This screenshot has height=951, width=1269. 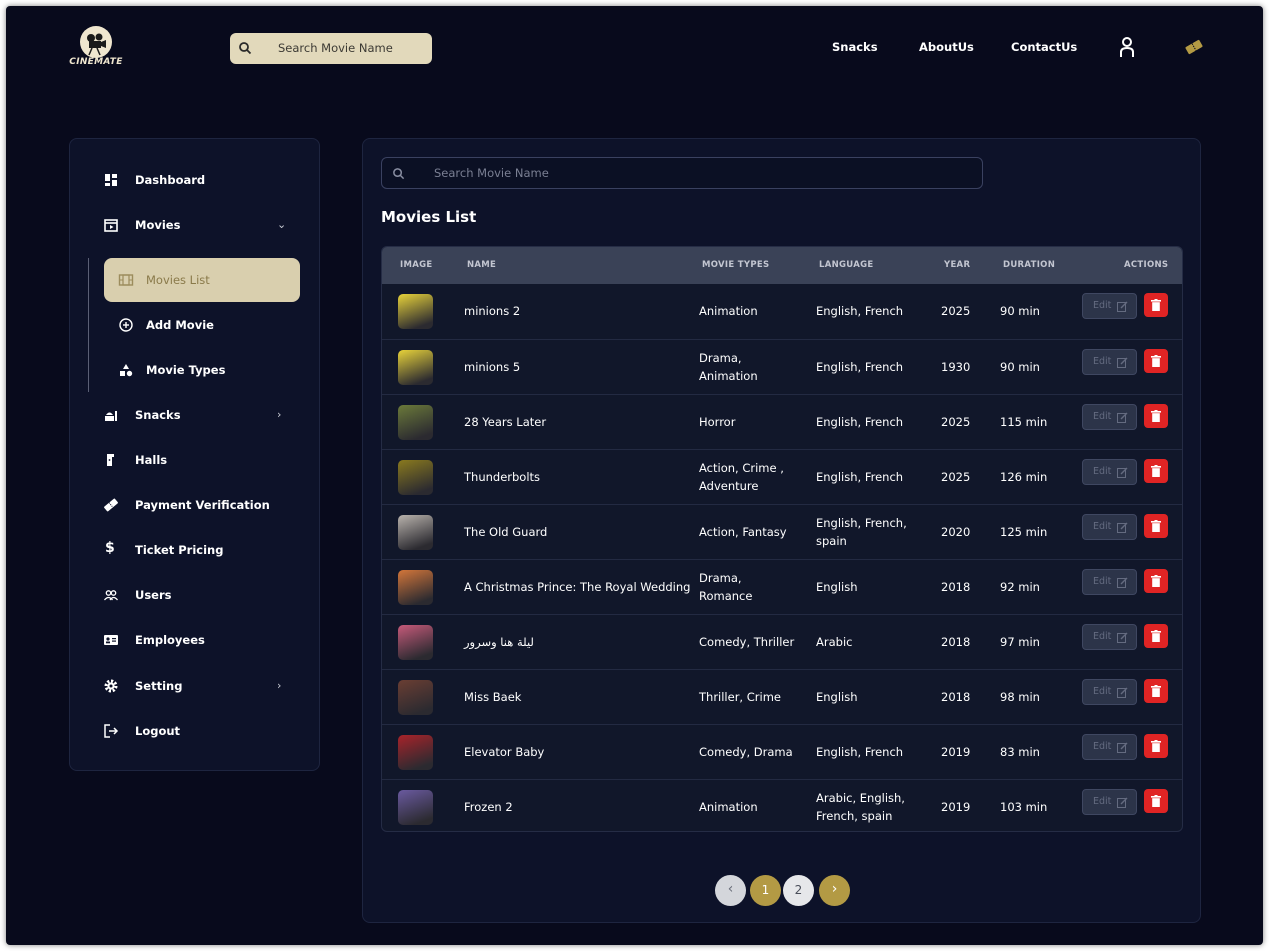 What do you see at coordinates (682, 173) in the screenshot?
I see `movie-search-input: Search Movie Name` at bounding box center [682, 173].